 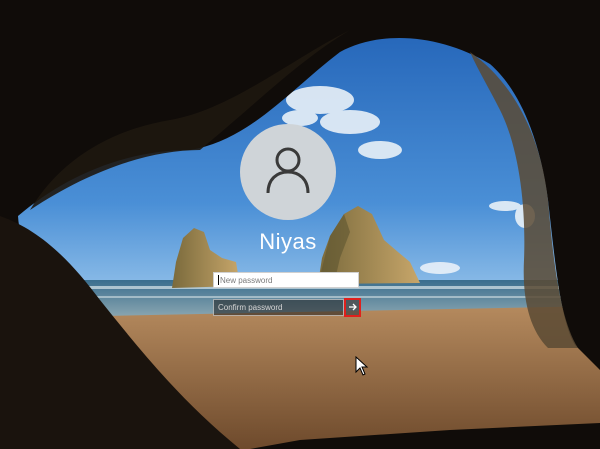 What do you see at coordinates (362, 368) in the screenshot?
I see `mouse-pointer-icon` at bounding box center [362, 368].